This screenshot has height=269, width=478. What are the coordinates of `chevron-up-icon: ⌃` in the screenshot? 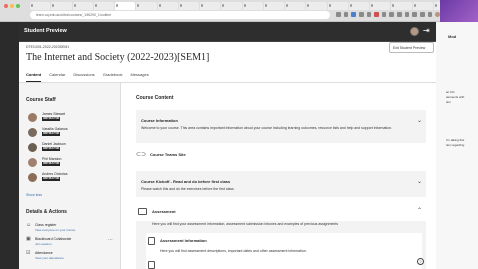 It's located at (419, 211).